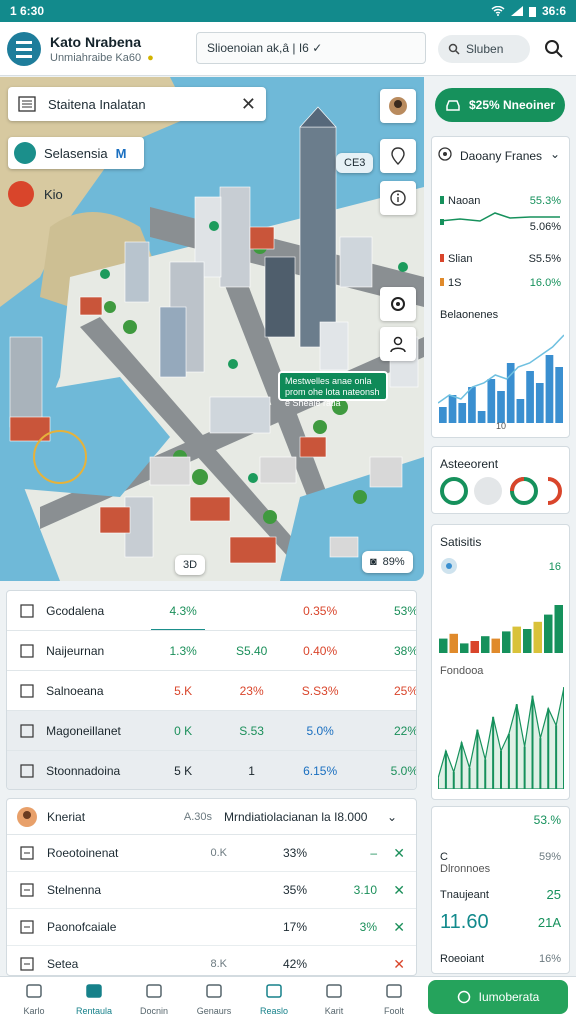 Image resolution: width=576 pixels, height=1024 pixels. What do you see at coordinates (211, 927) in the screenshot?
I see `list-item: Paonofcaiale 17% 3% ✕` at bounding box center [211, 927].